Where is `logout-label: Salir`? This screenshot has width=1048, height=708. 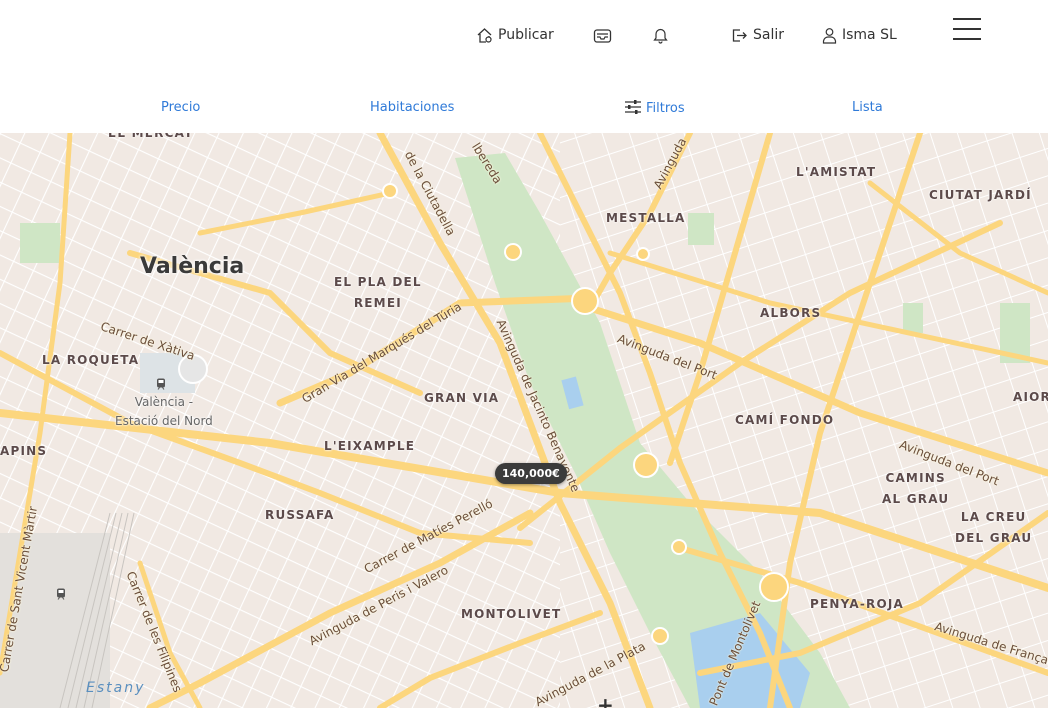 logout-label: Salir is located at coordinates (769, 35).